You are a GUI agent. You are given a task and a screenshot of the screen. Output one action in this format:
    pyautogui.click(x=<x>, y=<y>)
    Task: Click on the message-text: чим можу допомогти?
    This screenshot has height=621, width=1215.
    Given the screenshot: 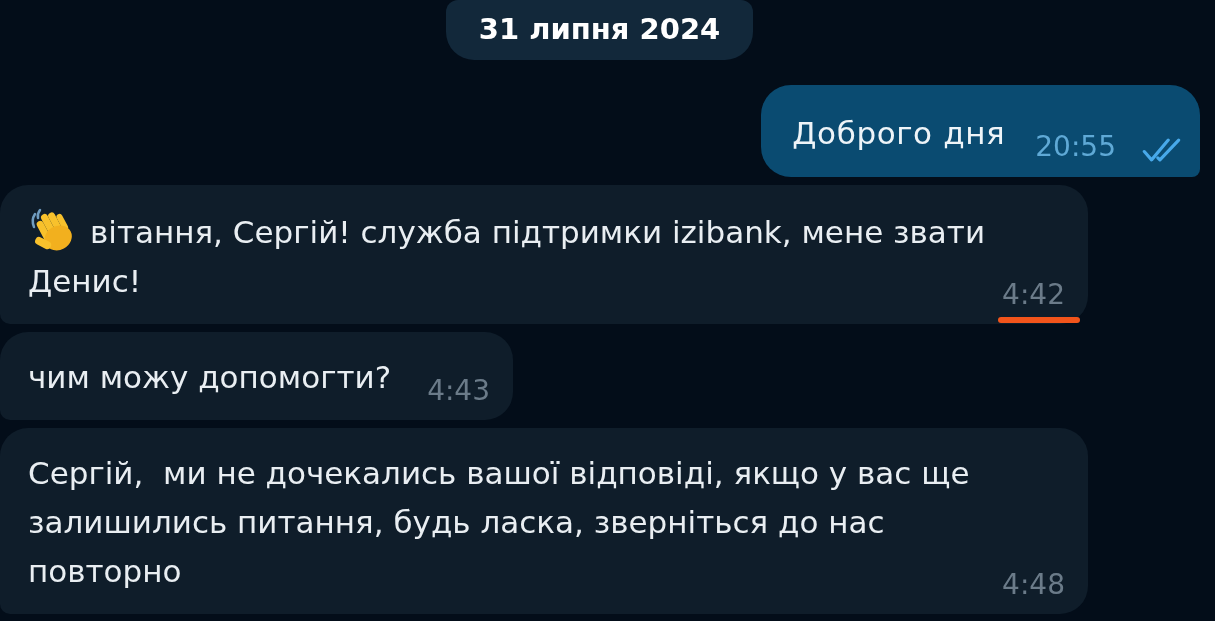 What is the action you would take?
    pyautogui.click(x=210, y=377)
    